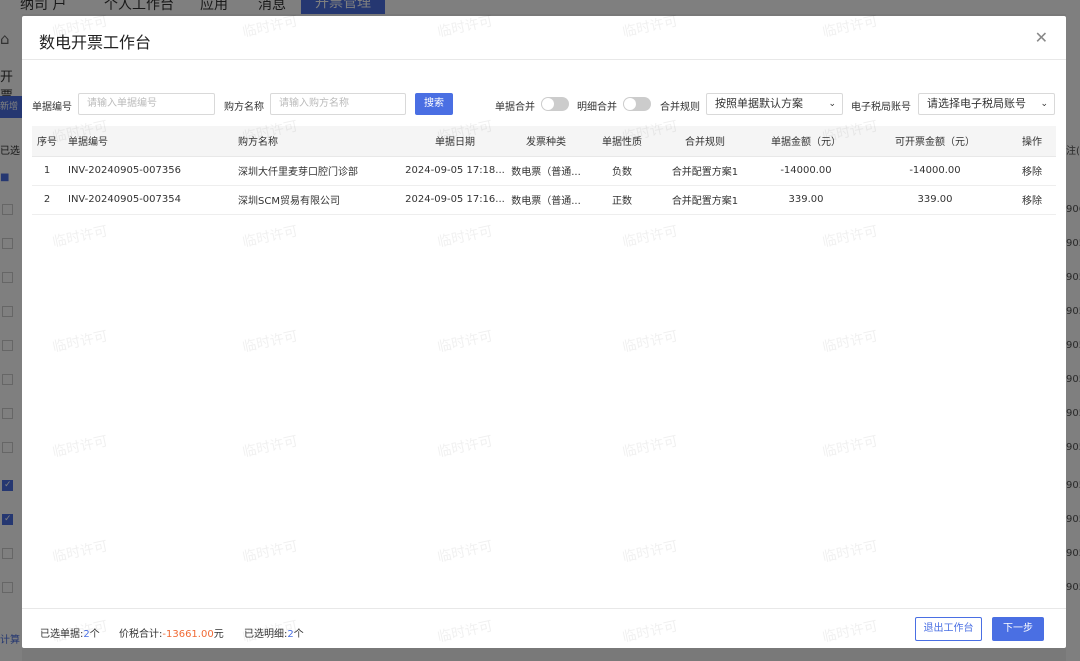  Describe the element at coordinates (935, 200) in the screenshot. I see `cell-invoiceable: 339.00` at that location.